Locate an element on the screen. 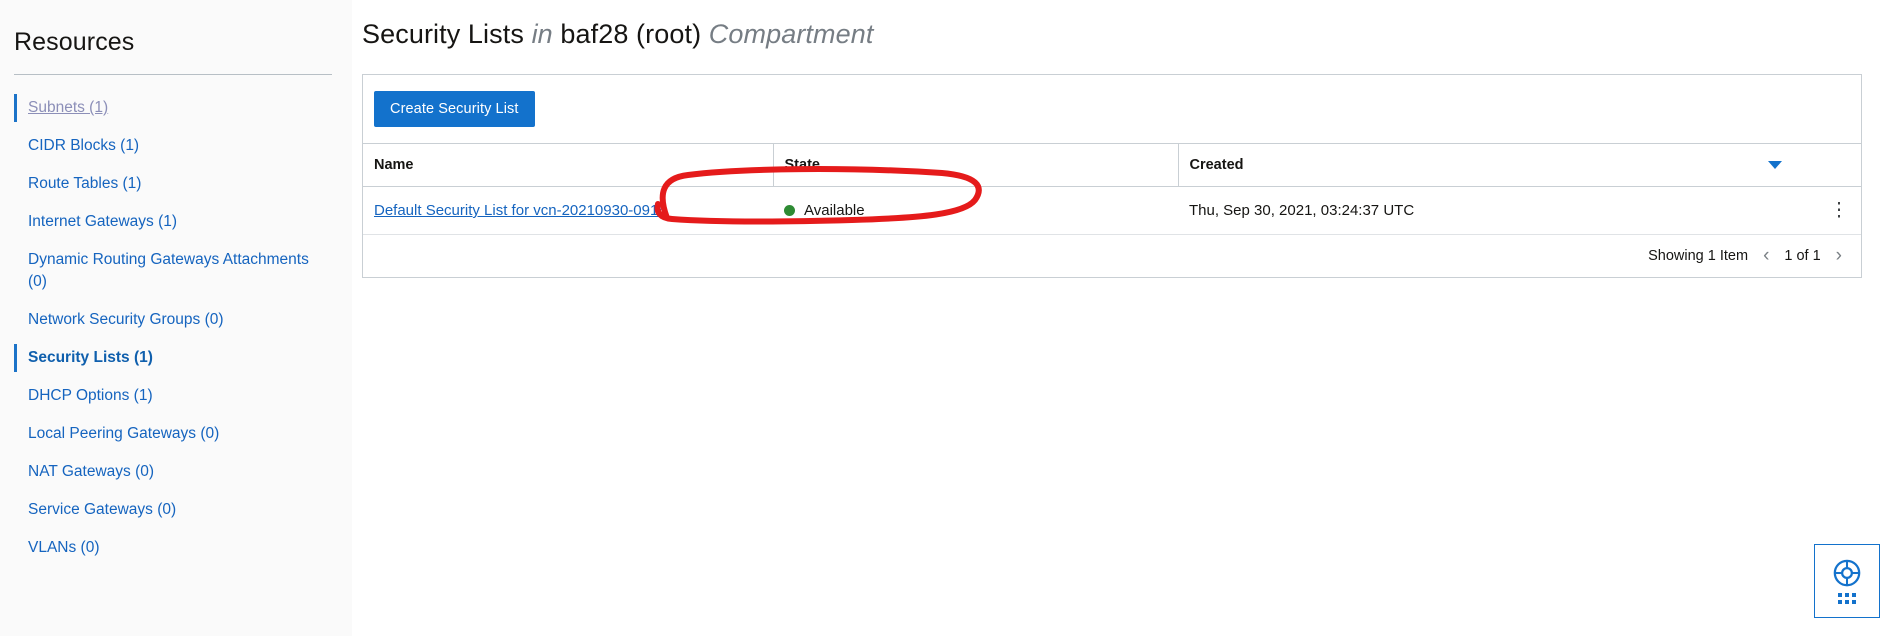 Image resolution: width=1892 pixels, height=636 pixels. kebab-menu-icon: ⋮ is located at coordinates (1839, 210).